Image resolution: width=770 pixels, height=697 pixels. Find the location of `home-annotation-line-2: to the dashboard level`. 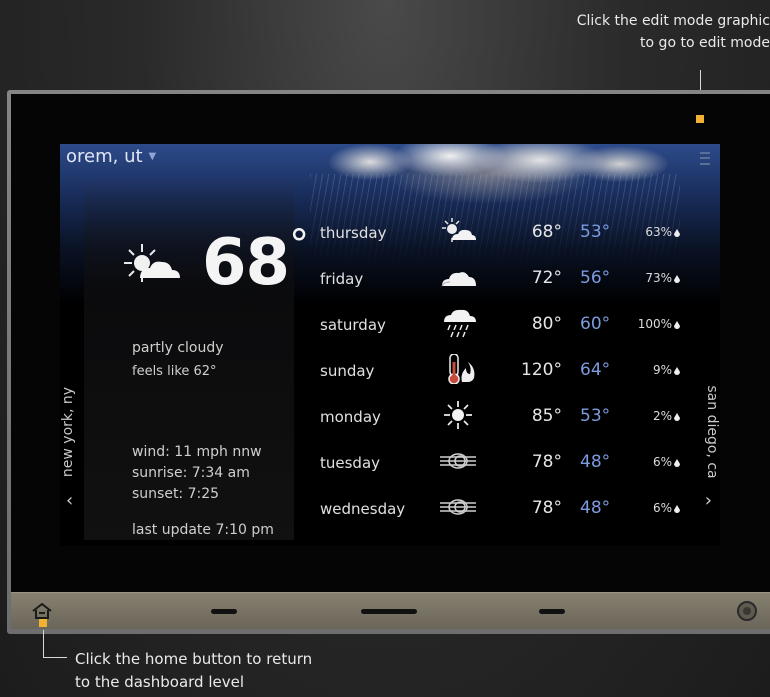

home-annotation-line-2: to the dashboard level is located at coordinates (159, 682).